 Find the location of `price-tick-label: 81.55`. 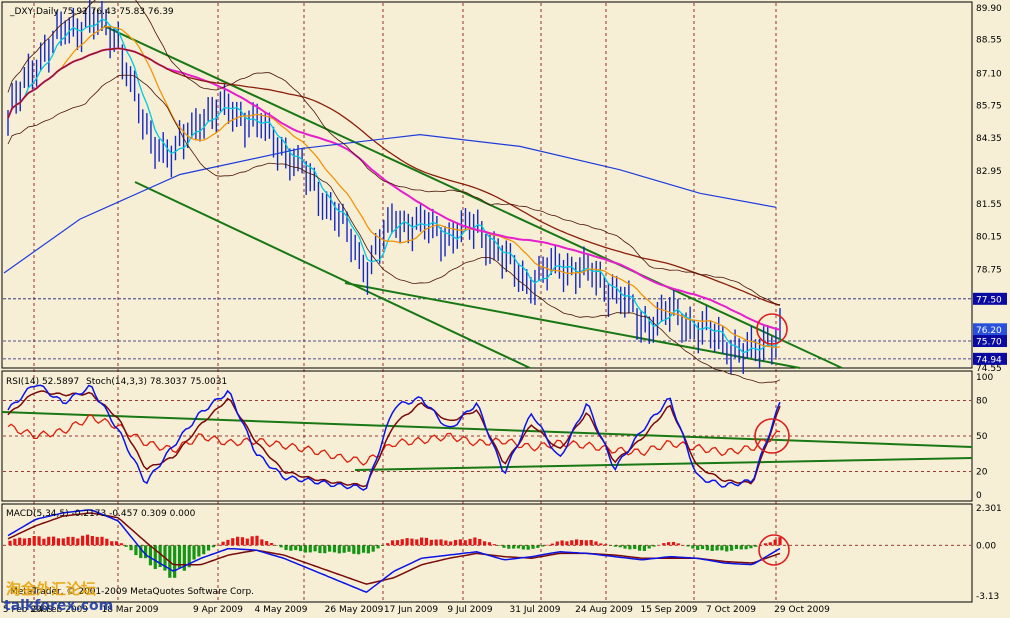

price-tick-label: 81.55 is located at coordinates (989, 205).